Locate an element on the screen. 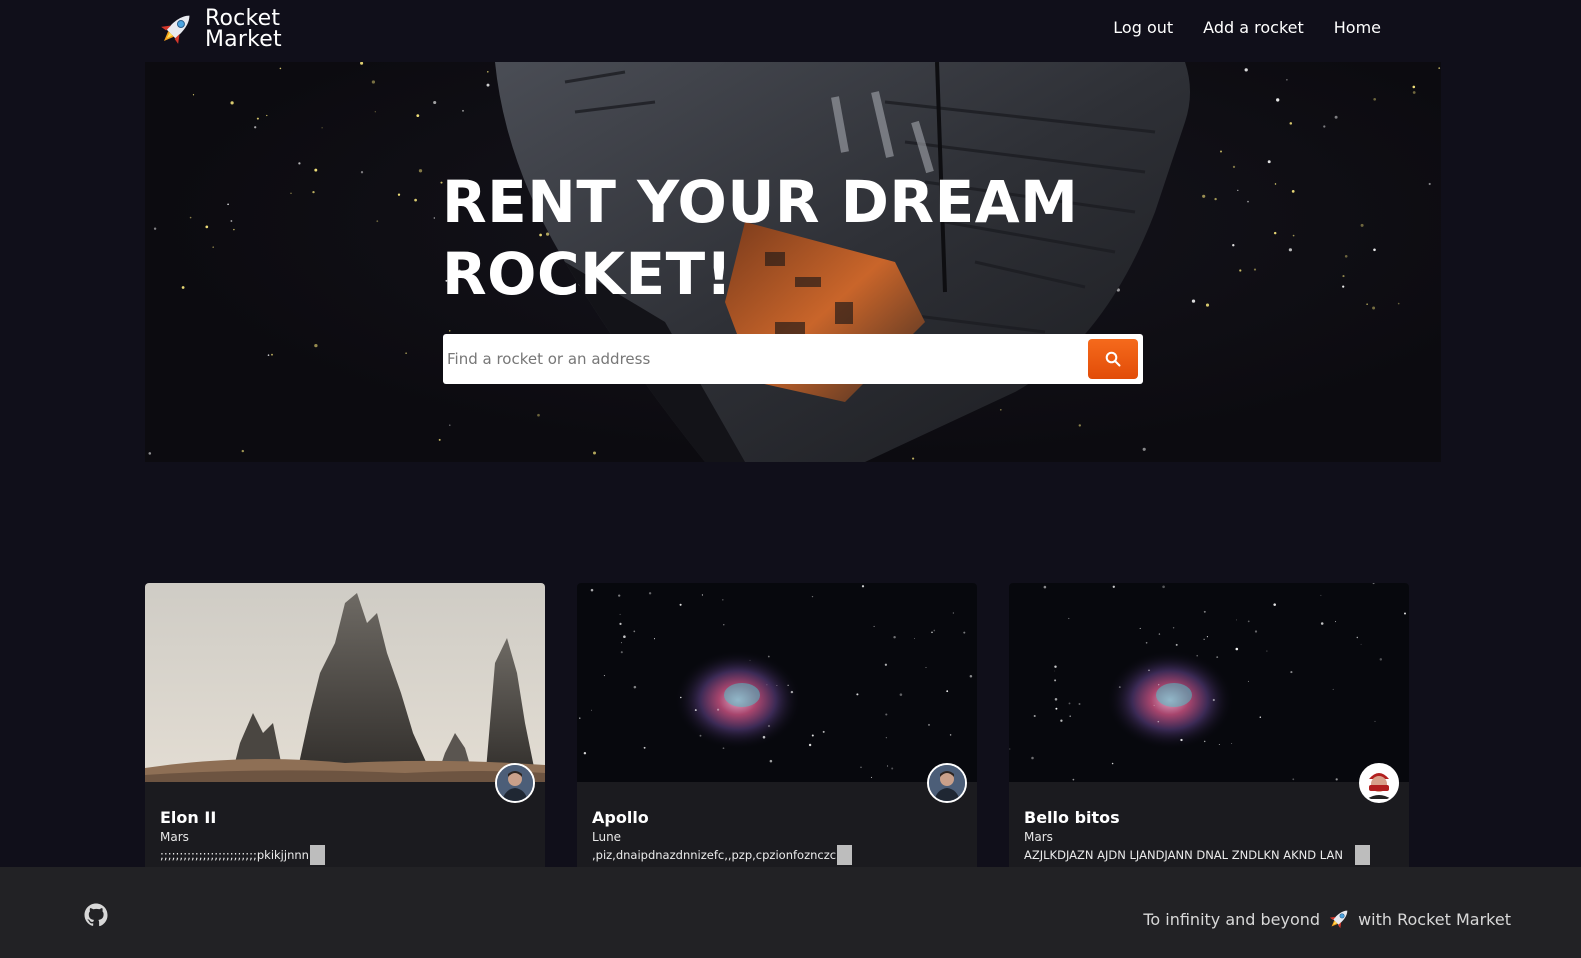 This screenshot has width=1581, height=958. github-icon is located at coordinates (96, 915).